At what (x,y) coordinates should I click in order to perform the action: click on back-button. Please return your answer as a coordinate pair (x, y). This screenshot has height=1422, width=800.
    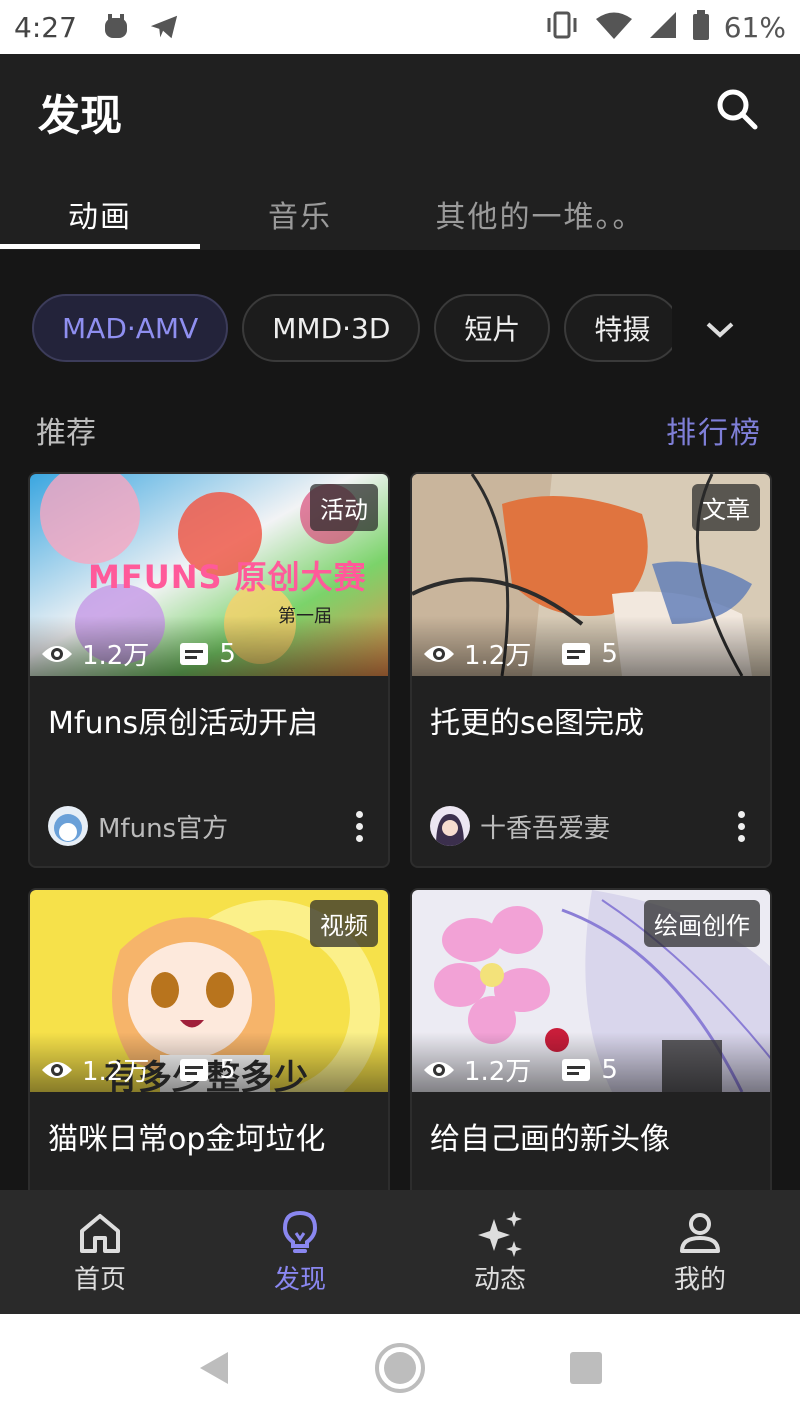
    Looking at the image, I should click on (214, 1368).